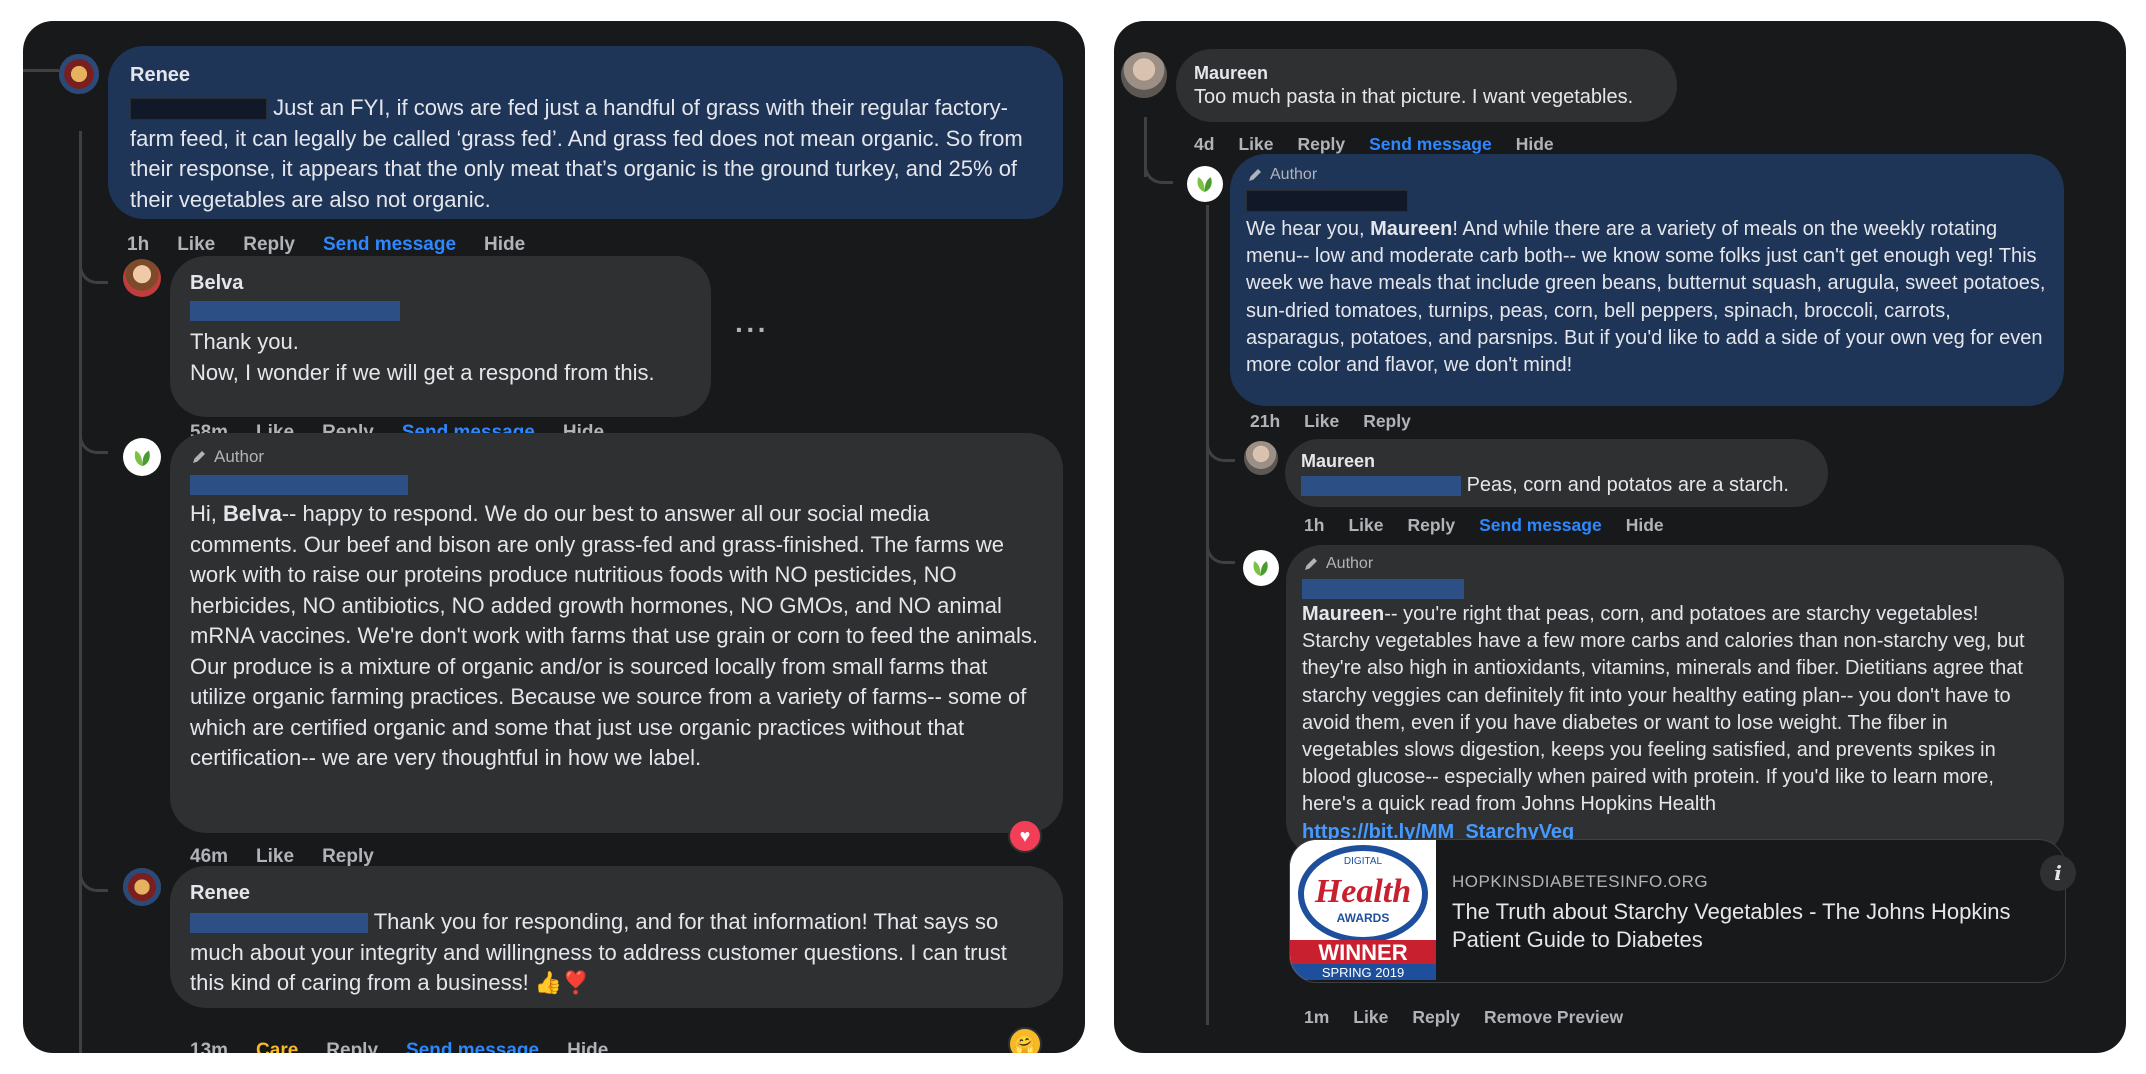 Image resolution: width=2146 pixels, height=1074 pixels. Describe the element at coordinates (1316, 1017) in the screenshot. I see `timestamp: 1m` at that location.